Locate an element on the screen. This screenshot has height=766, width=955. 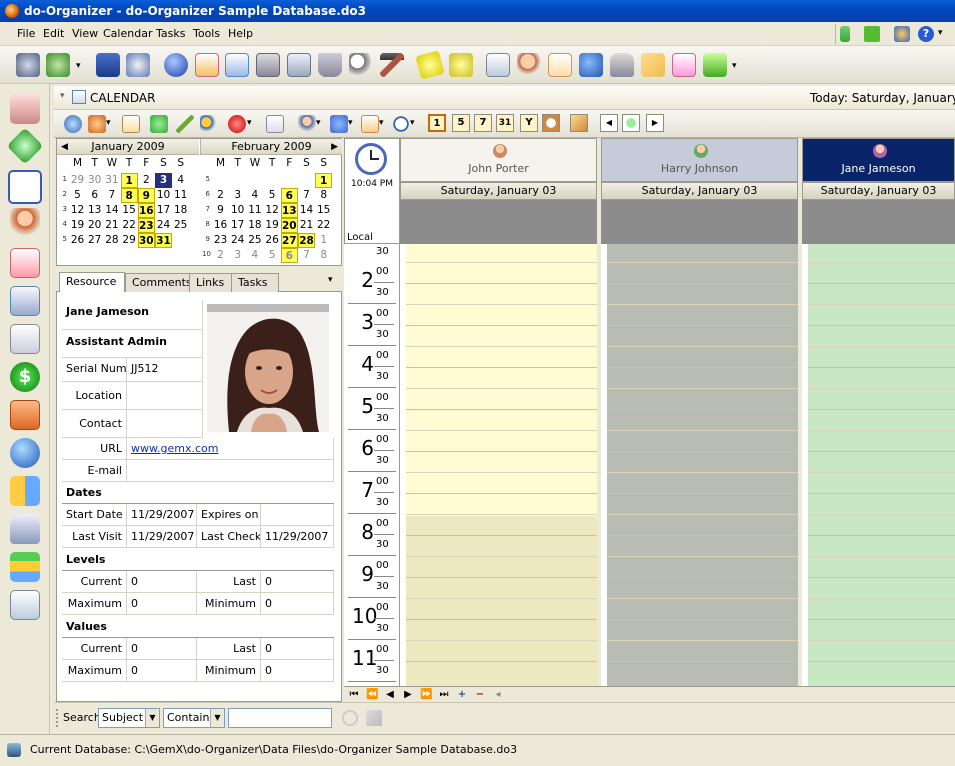
resource-header: Jane Jameson is located at coordinates (878, 160).